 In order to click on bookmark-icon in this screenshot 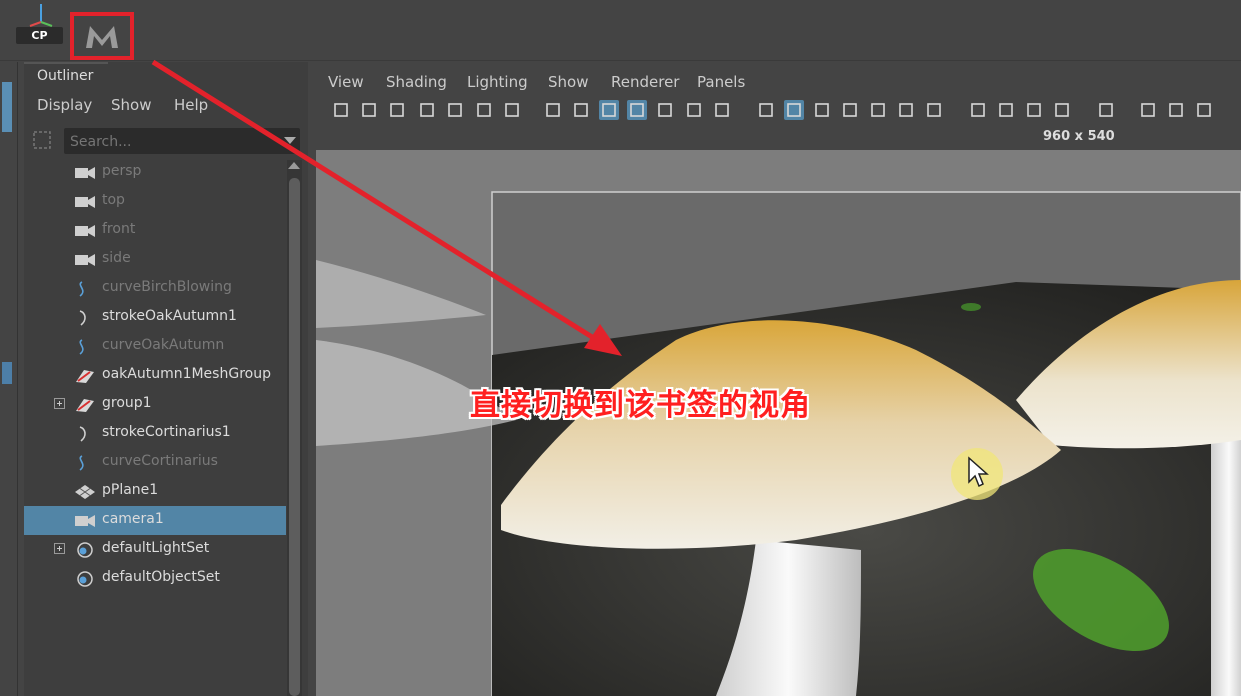, I will do `click(427, 110)`.